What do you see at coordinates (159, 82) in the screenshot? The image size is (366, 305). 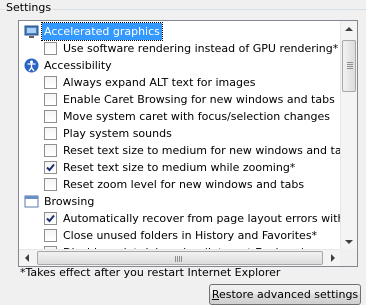 I see `option-label: Always expand ALT text for images` at bounding box center [159, 82].